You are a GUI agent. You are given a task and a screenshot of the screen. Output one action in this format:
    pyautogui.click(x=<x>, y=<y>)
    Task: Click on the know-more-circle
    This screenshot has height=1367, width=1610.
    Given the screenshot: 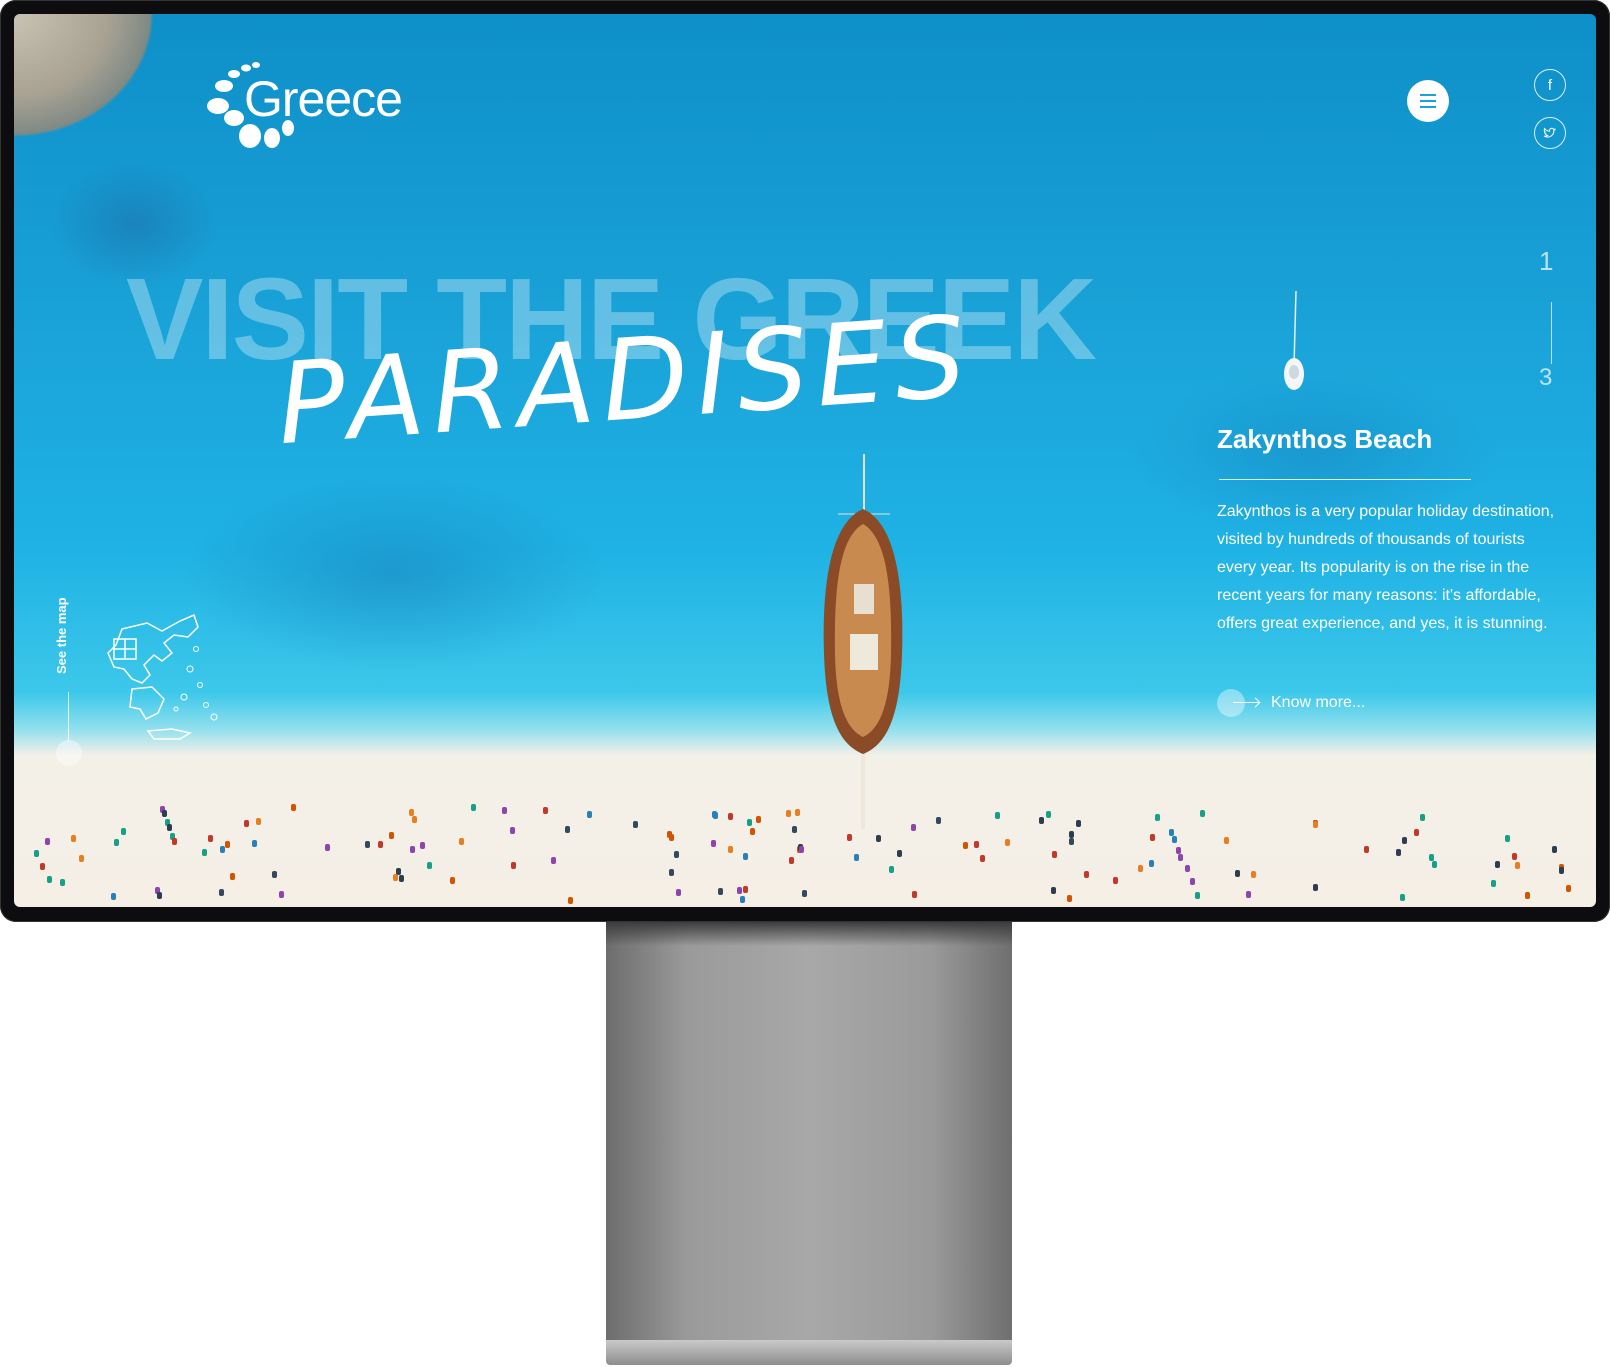 What is the action you would take?
    pyautogui.click(x=1238, y=703)
    